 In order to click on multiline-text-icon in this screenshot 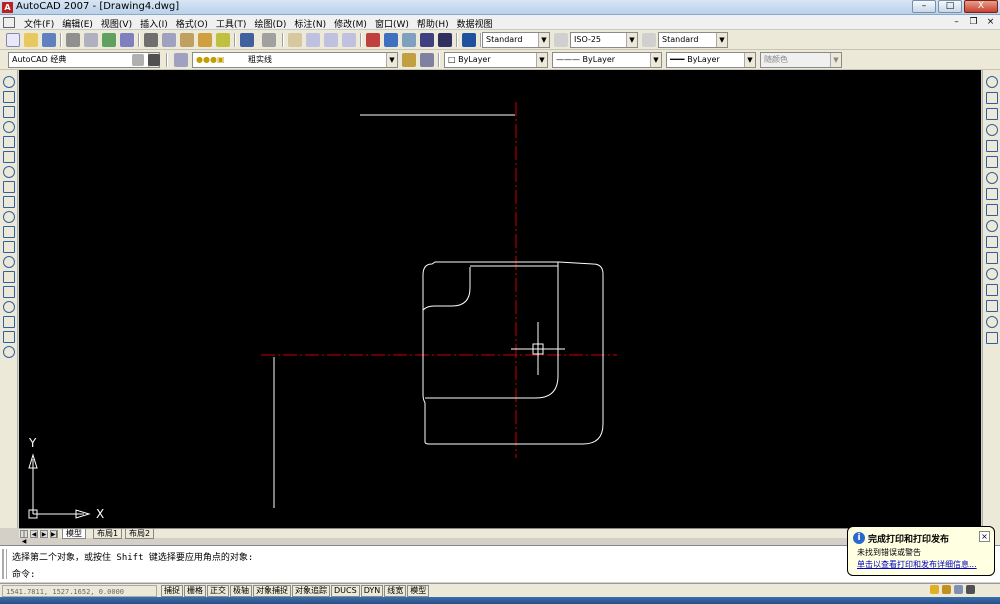, I will do `click(9, 352)`.